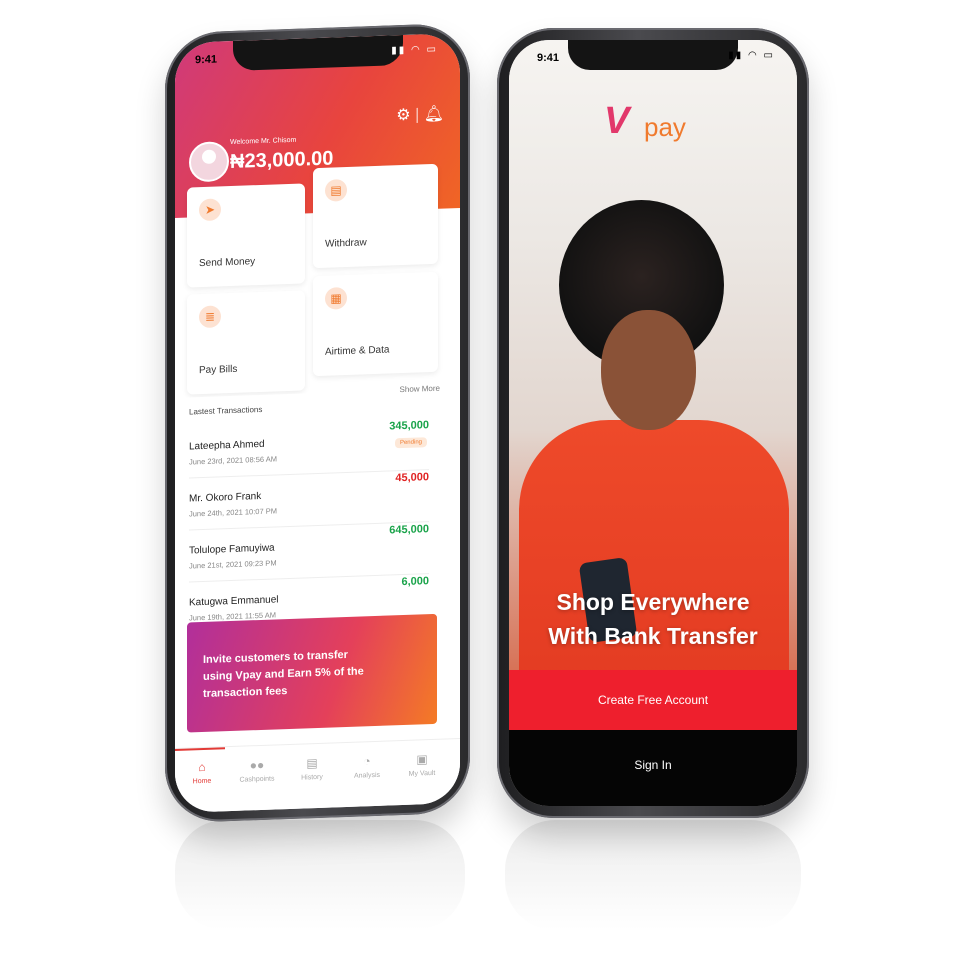  Describe the element at coordinates (336, 298) in the screenshot. I see `calculator-icon: ▦` at that location.